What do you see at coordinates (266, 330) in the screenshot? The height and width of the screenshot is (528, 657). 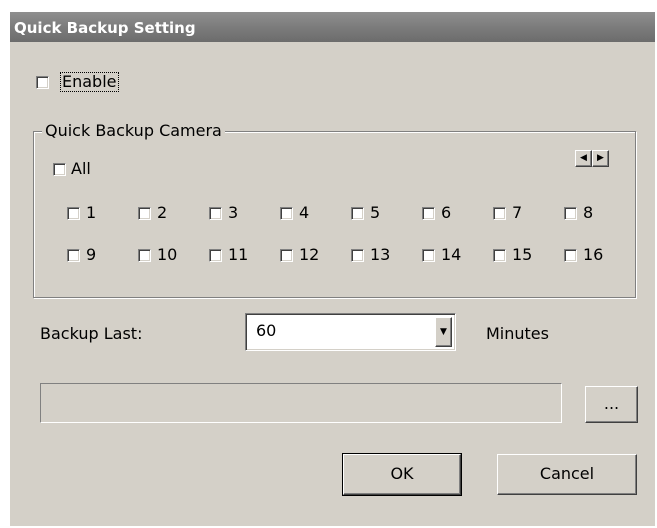 I see `backup-last-value: 60` at bounding box center [266, 330].